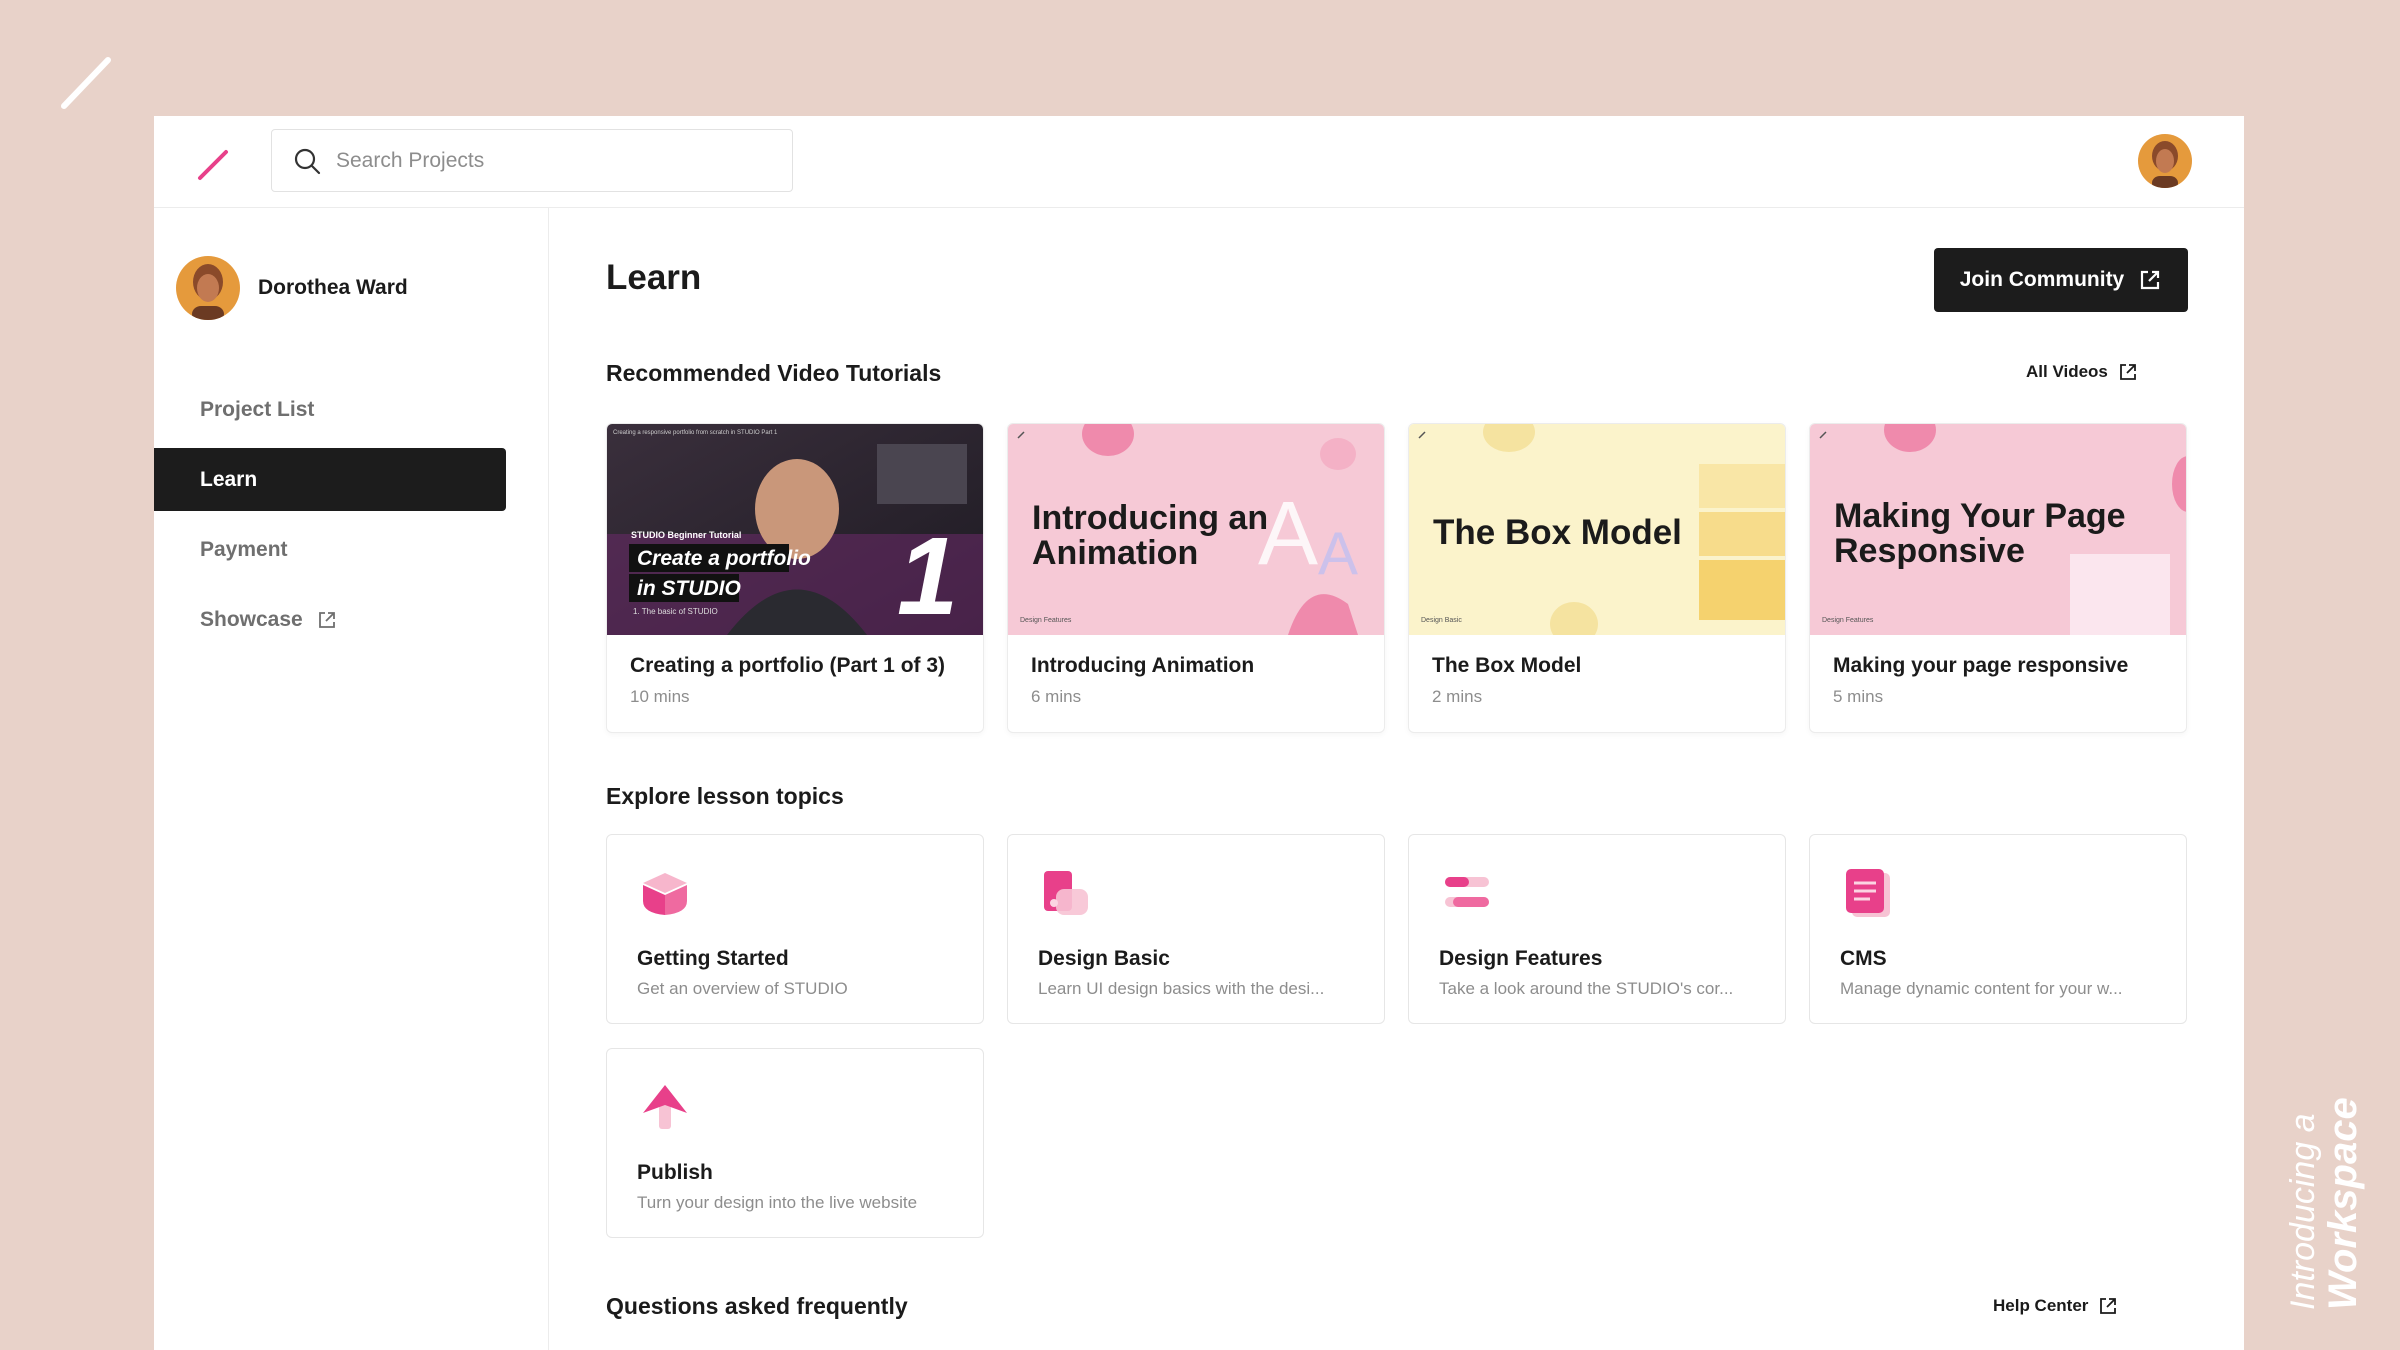  I want to click on thumb-line2: Responsive, so click(1929, 551).